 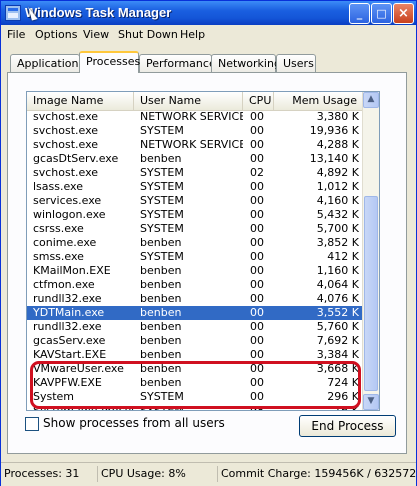 I want to click on process-row: services.exe SYSTEM 00 4,160 K, so click(x=195, y=201).